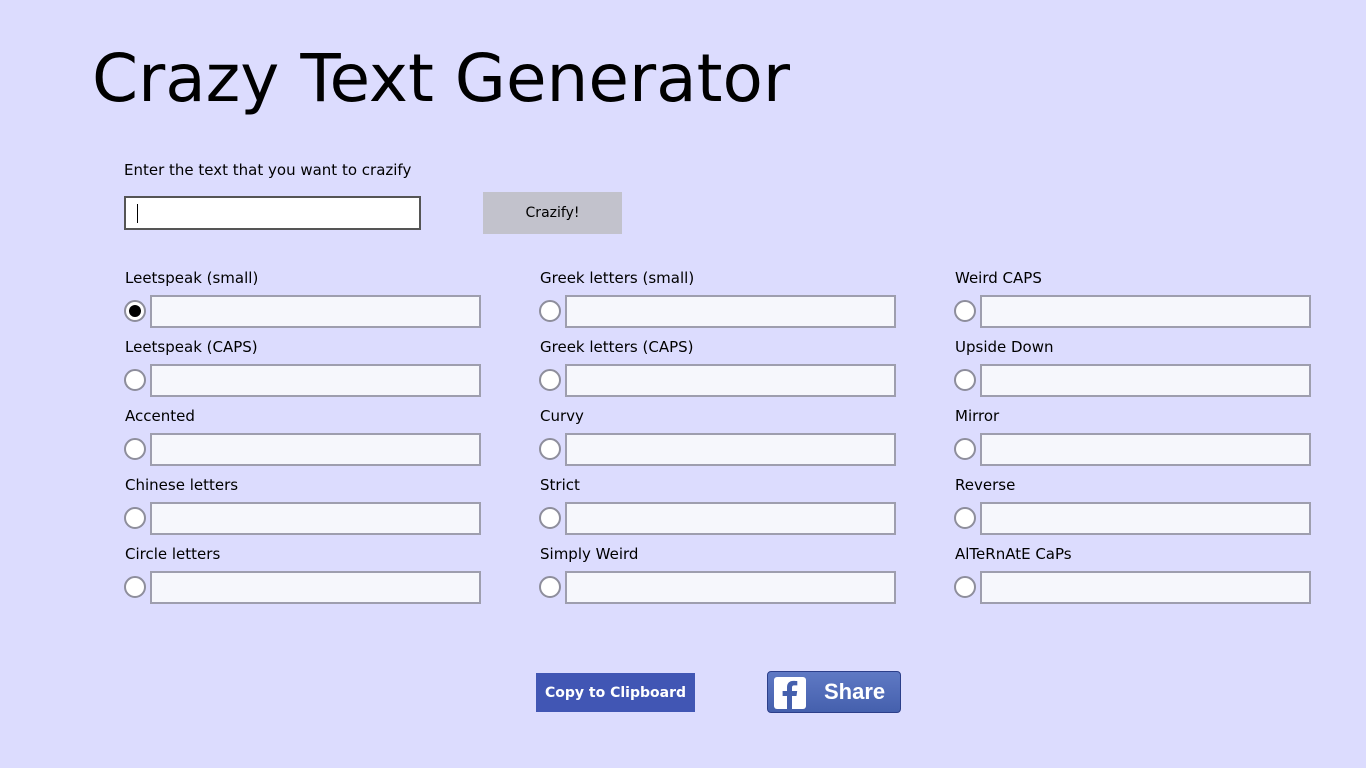  What do you see at coordinates (965, 449) in the screenshot?
I see `style-radio-mirror` at bounding box center [965, 449].